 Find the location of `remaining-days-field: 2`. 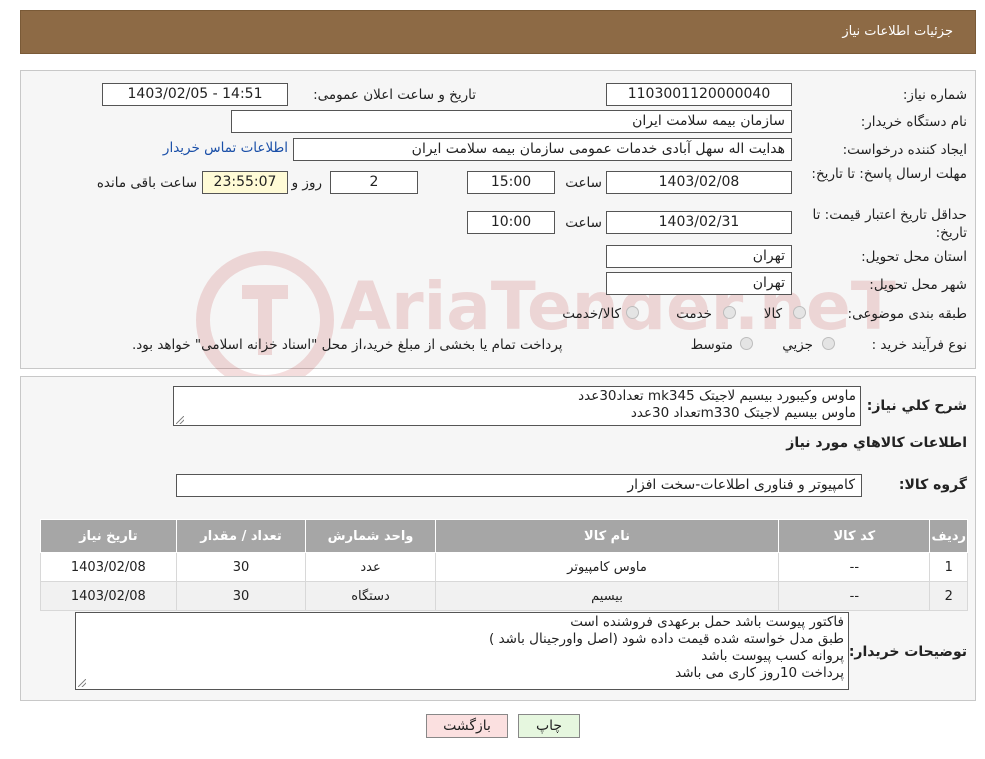

remaining-days-field: 2 is located at coordinates (374, 182).